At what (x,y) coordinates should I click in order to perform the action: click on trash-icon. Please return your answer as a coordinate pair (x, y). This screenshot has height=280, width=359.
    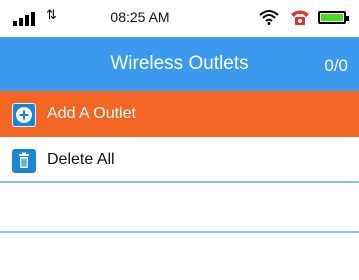
    Looking at the image, I should click on (24, 161).